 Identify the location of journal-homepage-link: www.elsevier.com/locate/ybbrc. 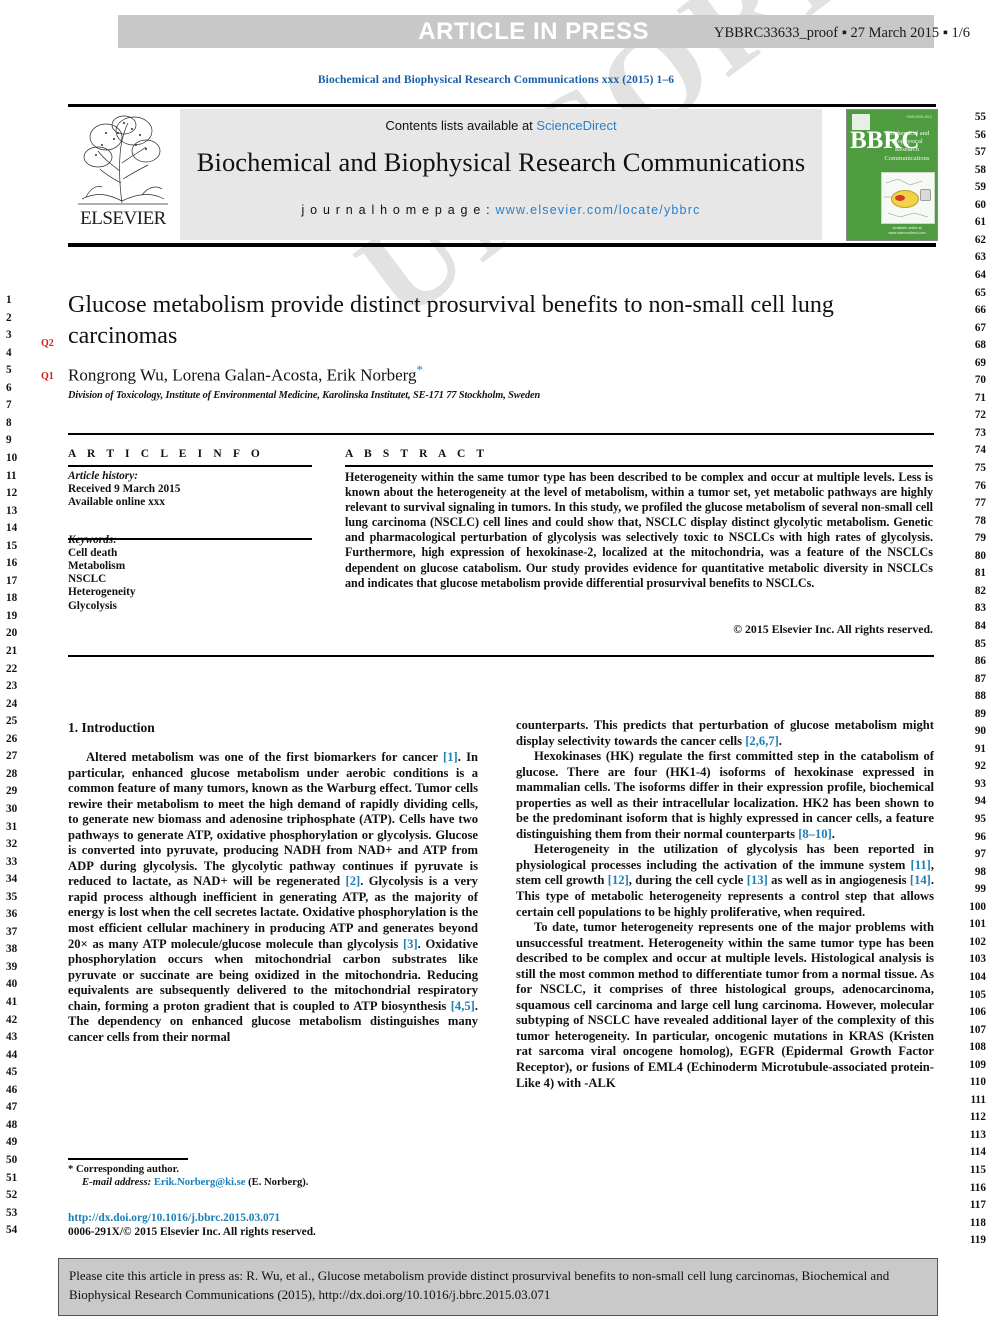
(598, 210).